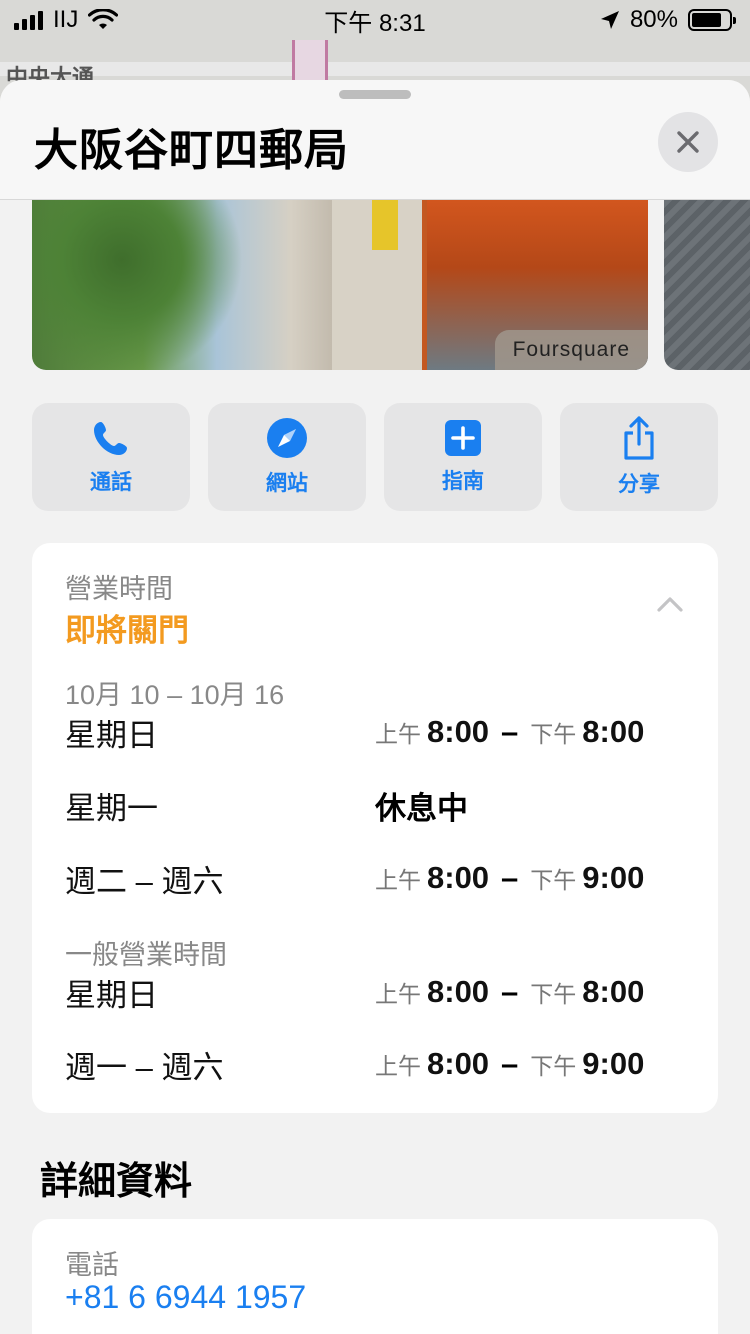  What do you see at coordinates (28, 20) in the screenshot?
I see `signal-icon` at bounding box center [28, 20].